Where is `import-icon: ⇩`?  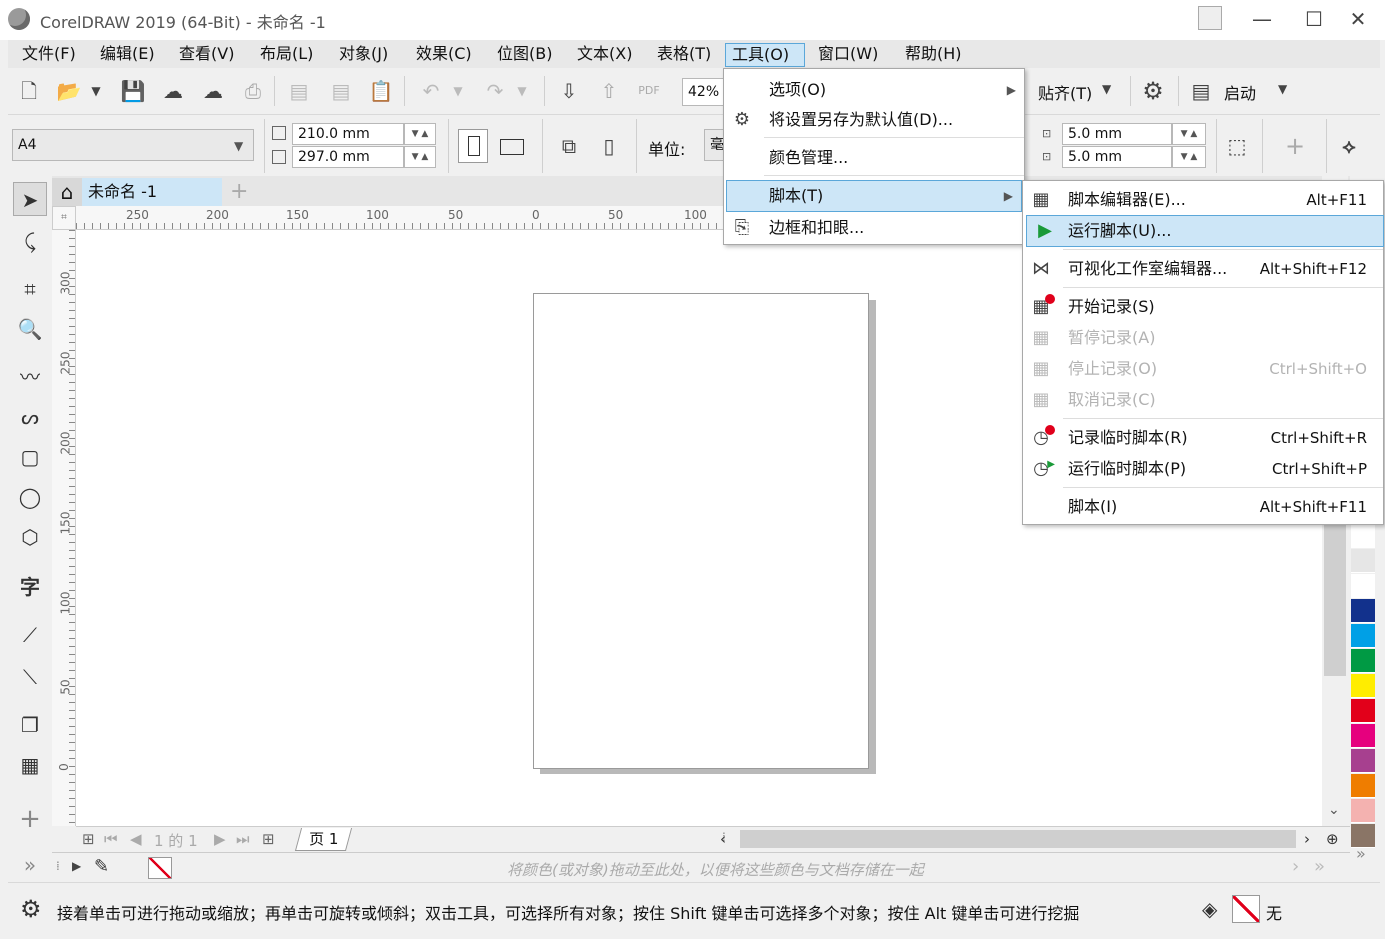 import-icon: ⇩ is located at coordinates (569, 91).